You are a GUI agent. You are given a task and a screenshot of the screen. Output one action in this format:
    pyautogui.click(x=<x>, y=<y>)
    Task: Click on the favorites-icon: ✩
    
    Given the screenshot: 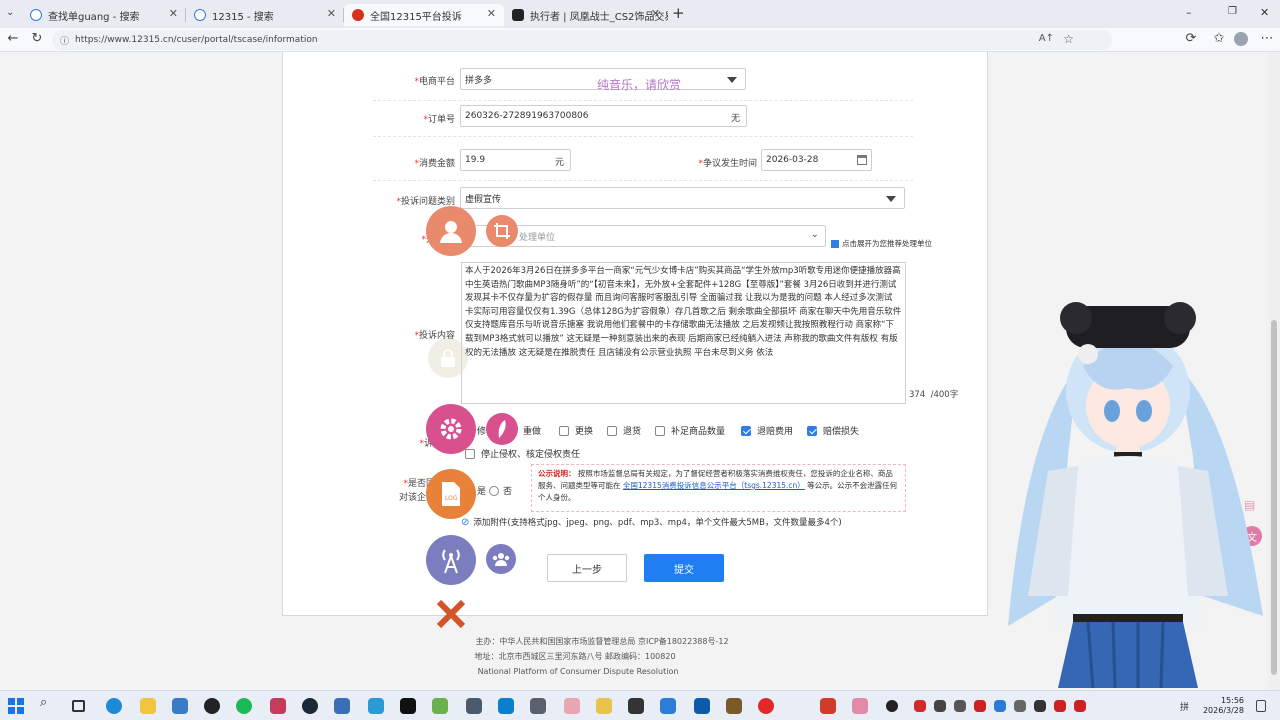 What is the action you would take?
    pyautogui.click(x=1219, y=38)
    